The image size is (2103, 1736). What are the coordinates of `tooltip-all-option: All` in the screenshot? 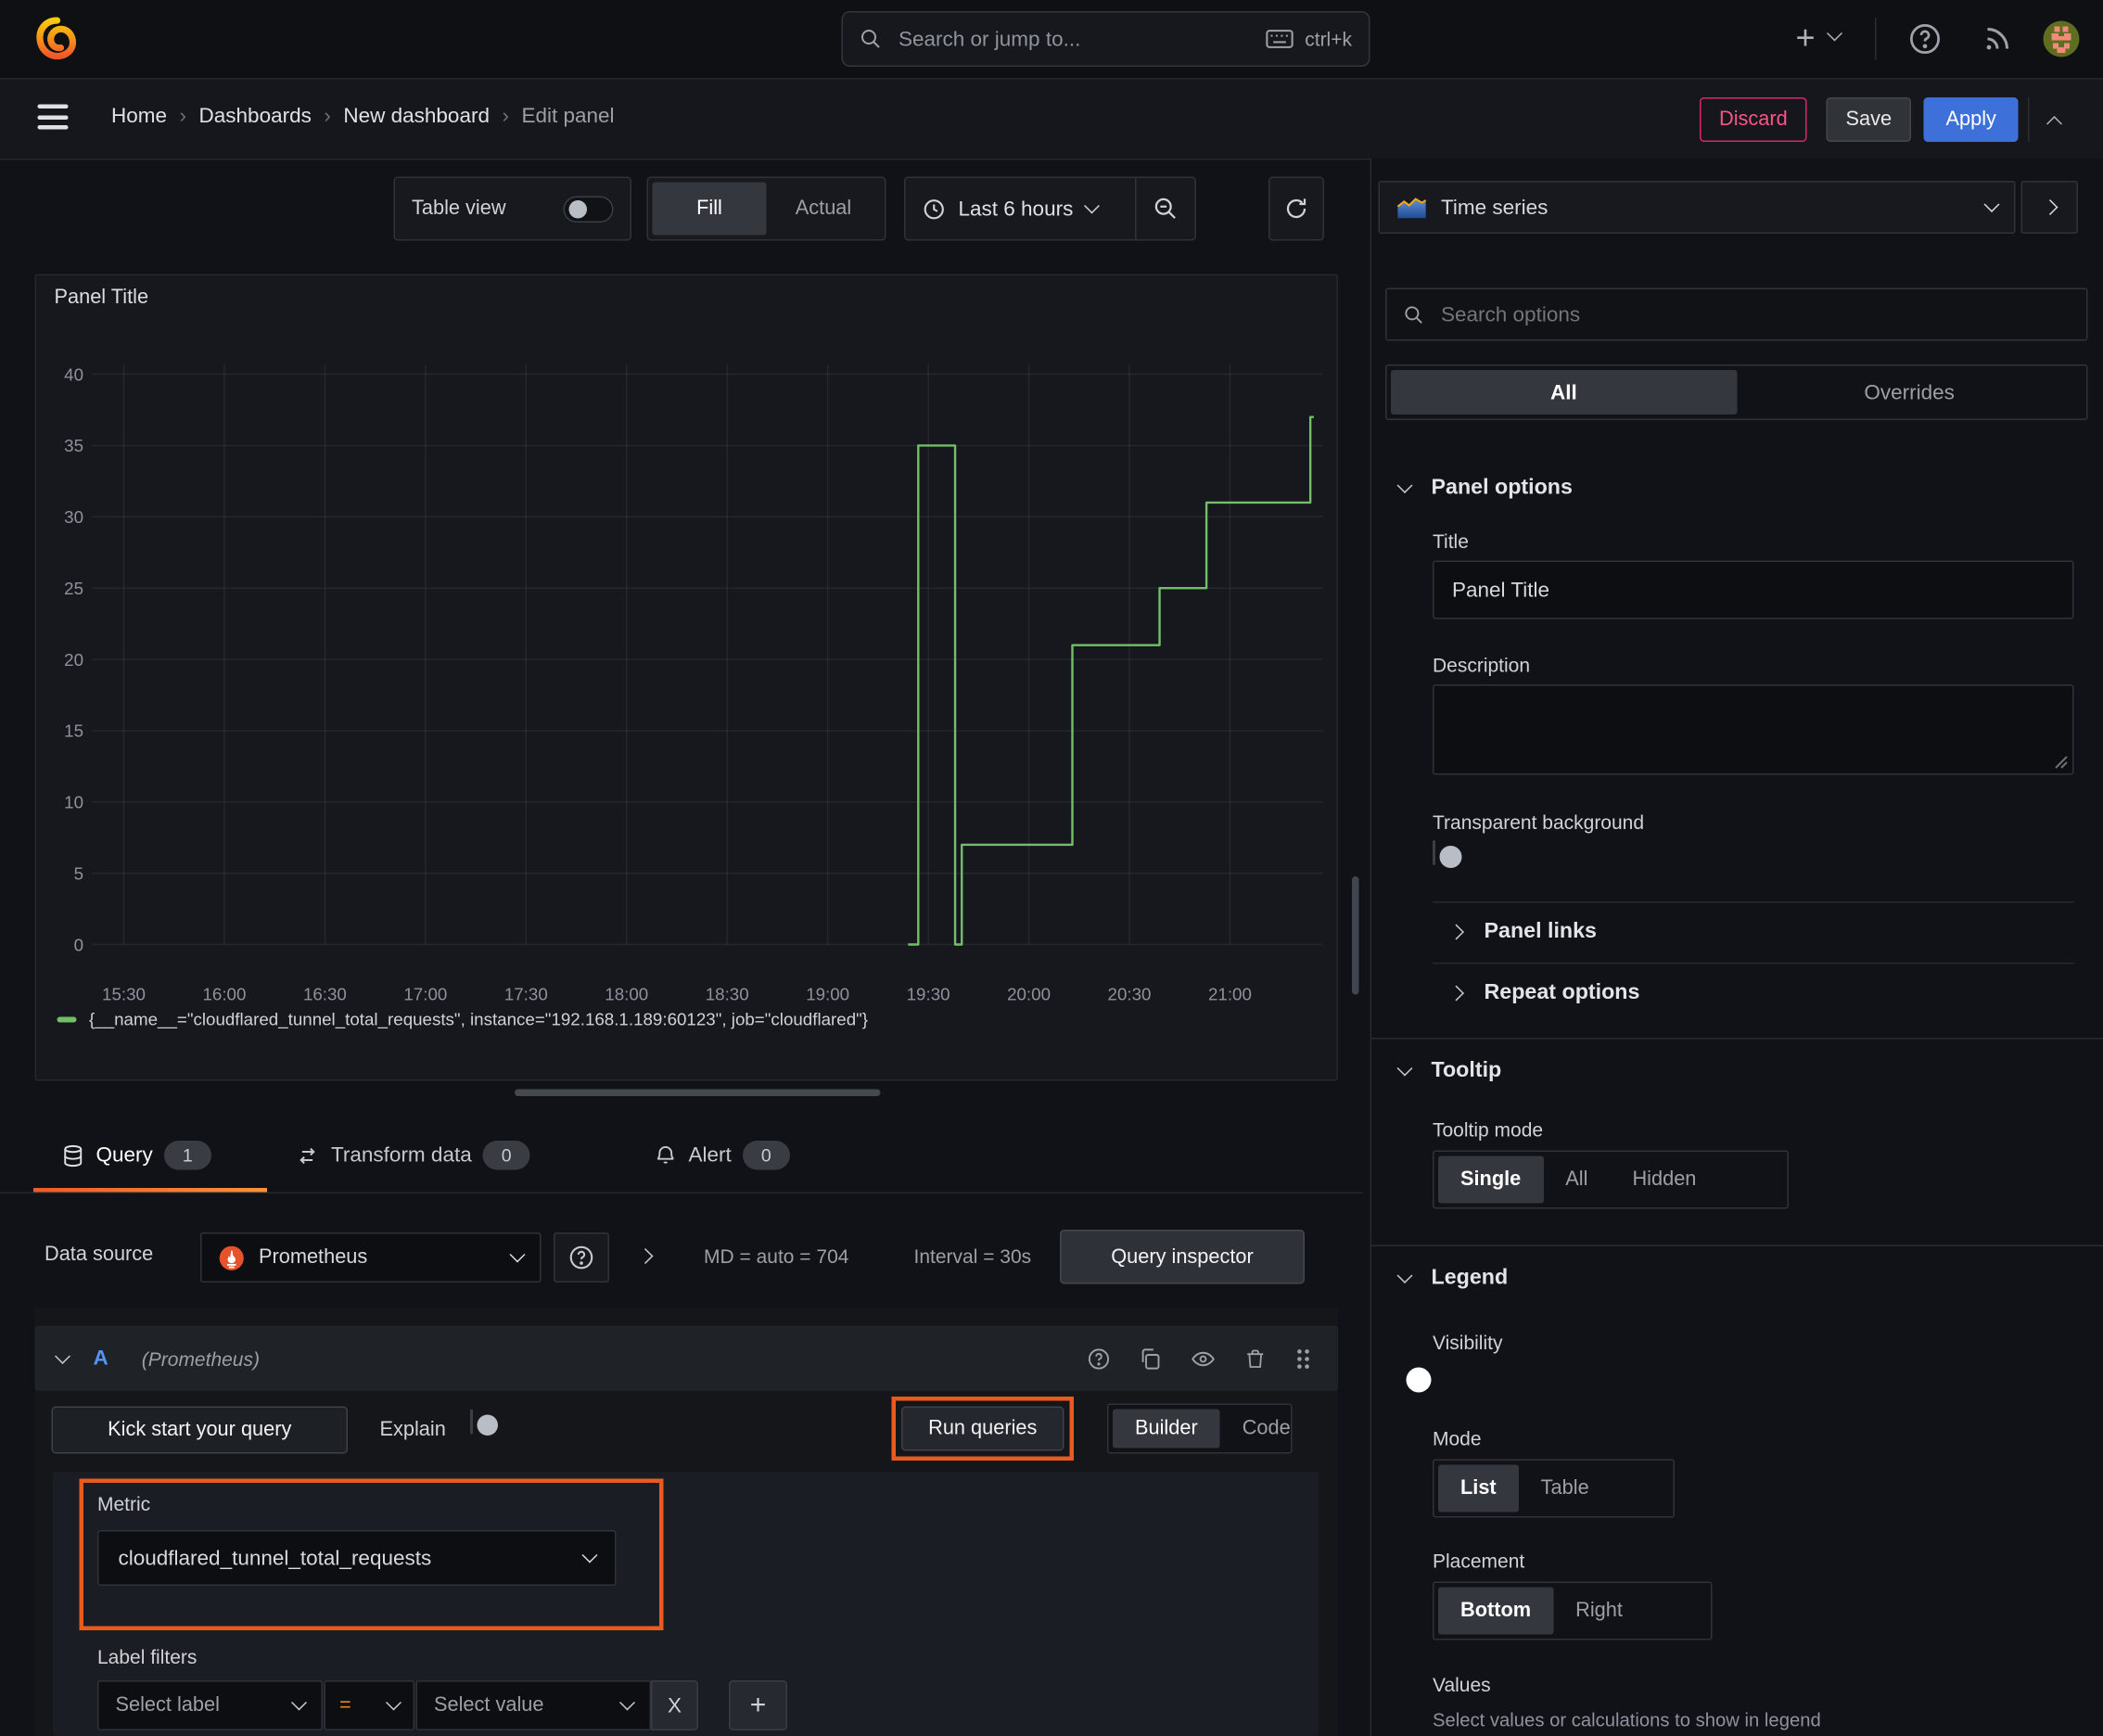 It's located at (1576, 1180).